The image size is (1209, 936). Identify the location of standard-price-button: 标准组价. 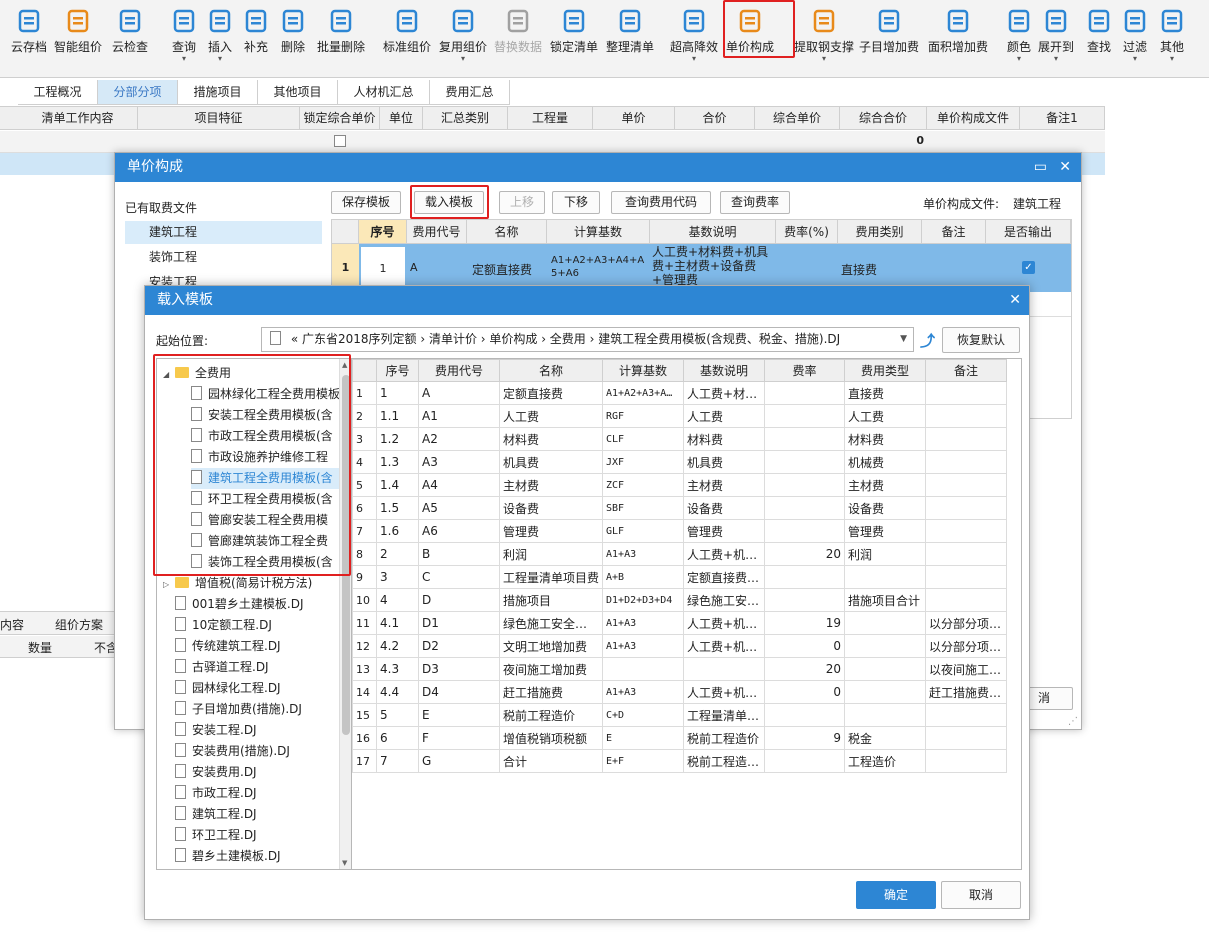
(407, 41).